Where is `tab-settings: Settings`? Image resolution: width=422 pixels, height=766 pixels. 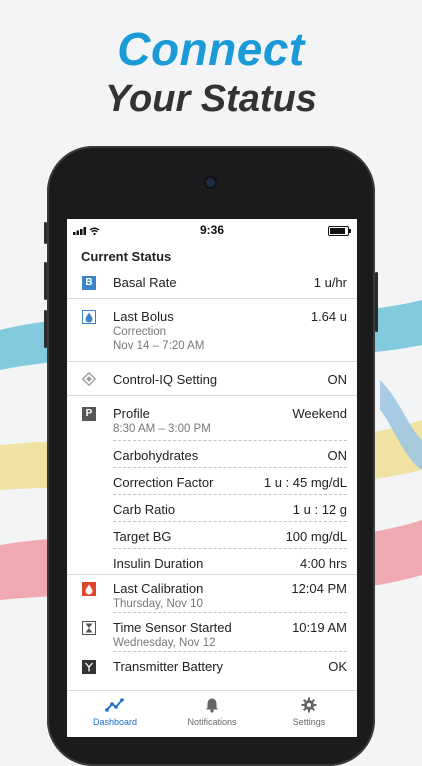 tab-settings: Settings is located at coordinates (309, 712).